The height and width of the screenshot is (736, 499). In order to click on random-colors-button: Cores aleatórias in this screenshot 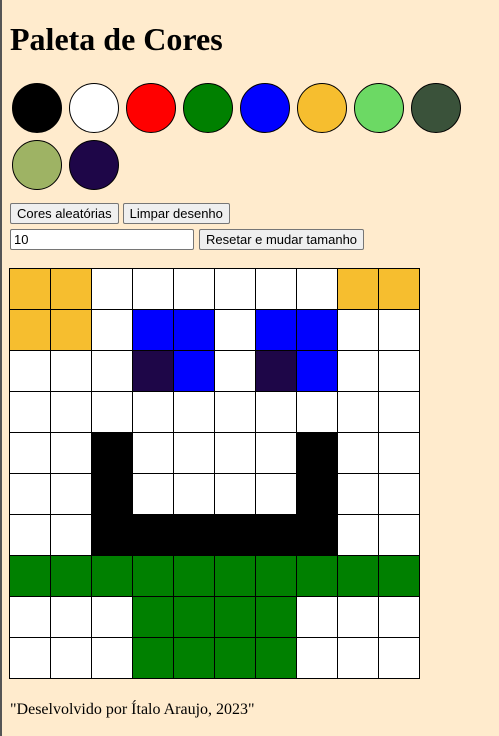, I will do `click(64, 213)`.